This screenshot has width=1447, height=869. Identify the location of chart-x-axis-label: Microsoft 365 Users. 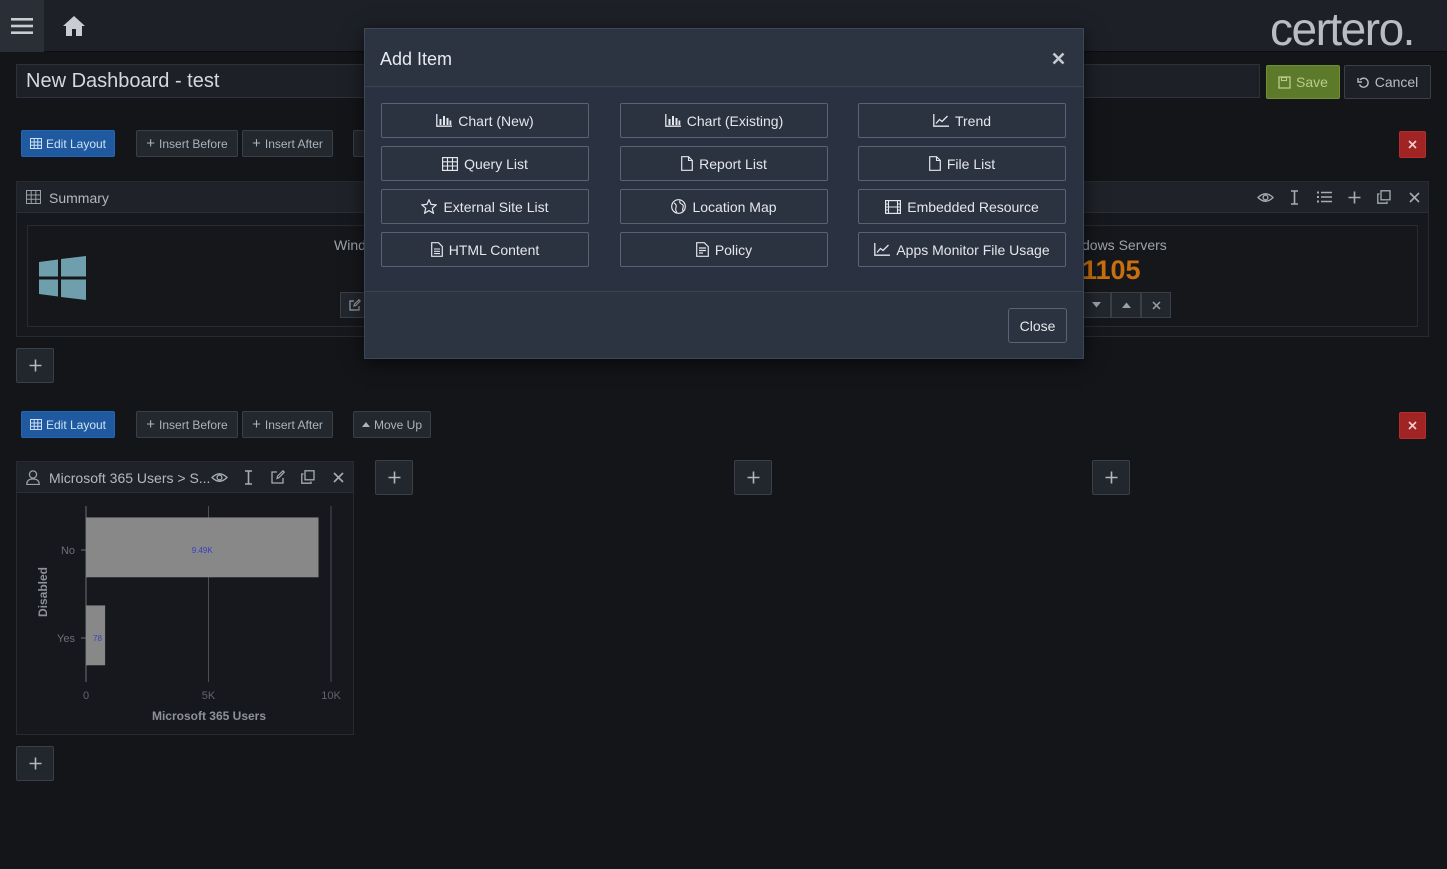
(209, 716).